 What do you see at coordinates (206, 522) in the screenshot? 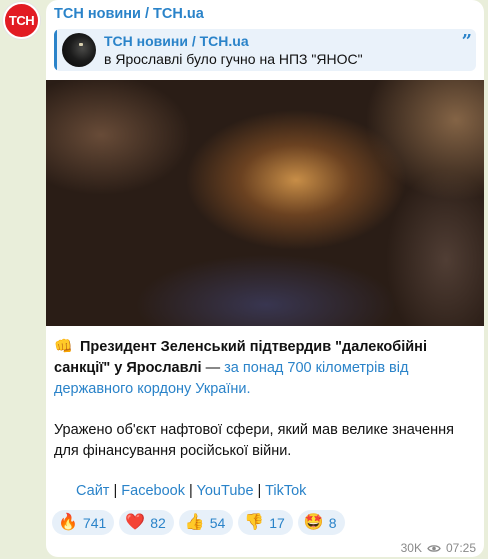
I see `reaction-thumbs-up: 👍 54` at bounding box center [206, 522].